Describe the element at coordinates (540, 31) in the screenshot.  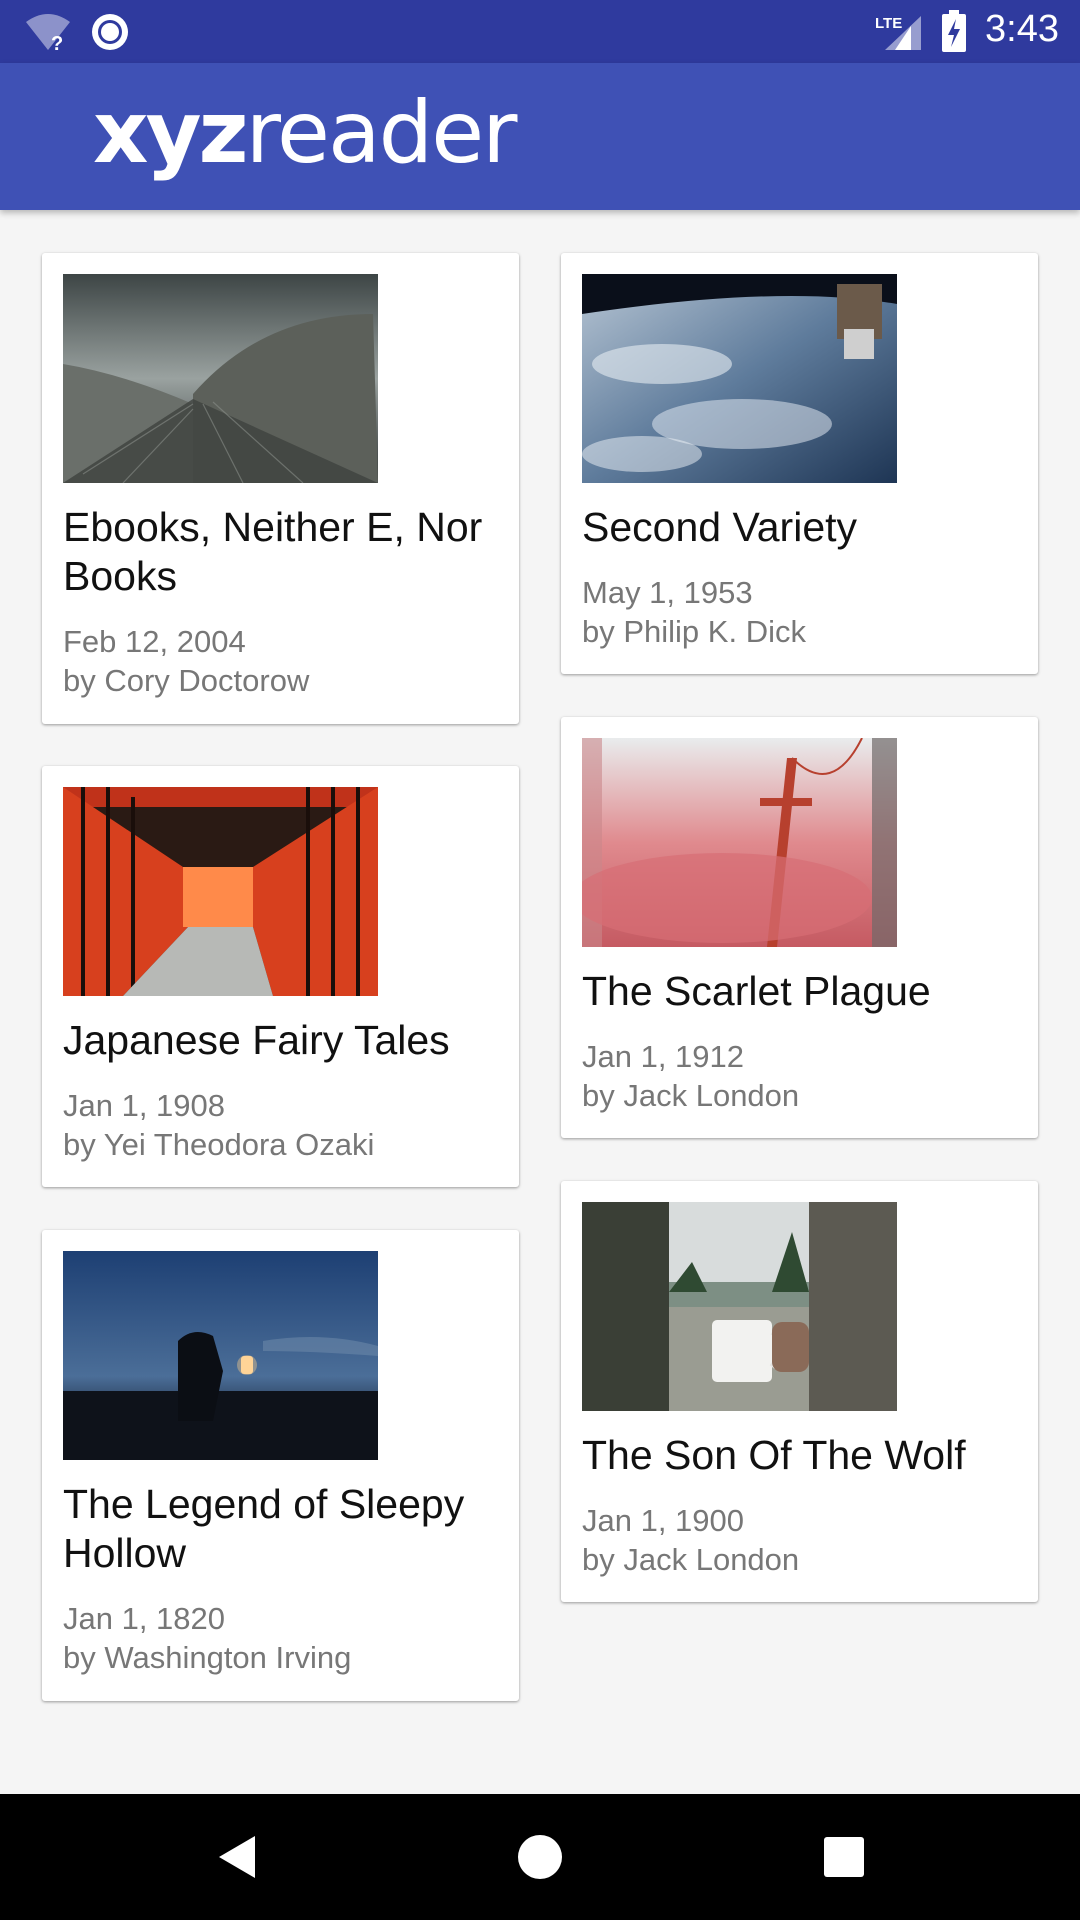
I see `status-bar: ? LTE 3:43` at that location.